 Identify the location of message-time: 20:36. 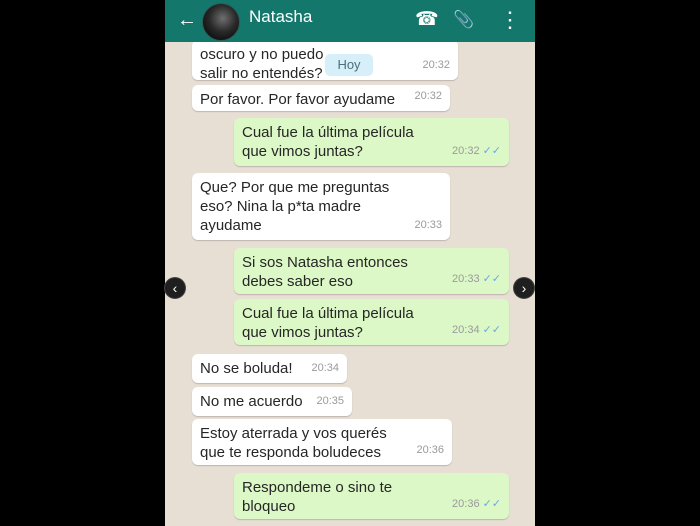
(430, 450).